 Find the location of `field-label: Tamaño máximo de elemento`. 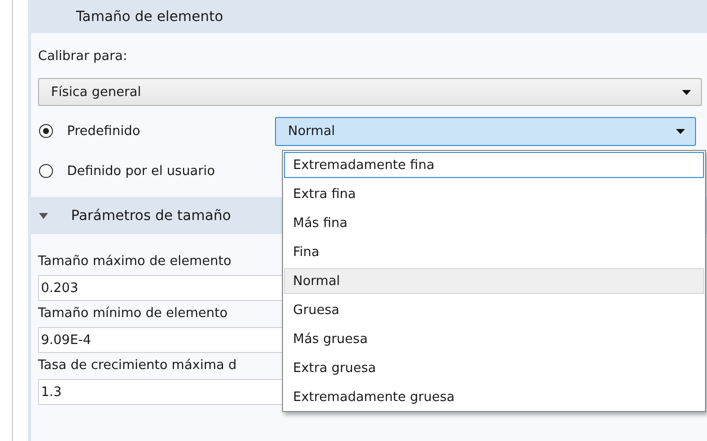

field-label: Tamaño máximo de elemento is located at coordinates (135, 262).